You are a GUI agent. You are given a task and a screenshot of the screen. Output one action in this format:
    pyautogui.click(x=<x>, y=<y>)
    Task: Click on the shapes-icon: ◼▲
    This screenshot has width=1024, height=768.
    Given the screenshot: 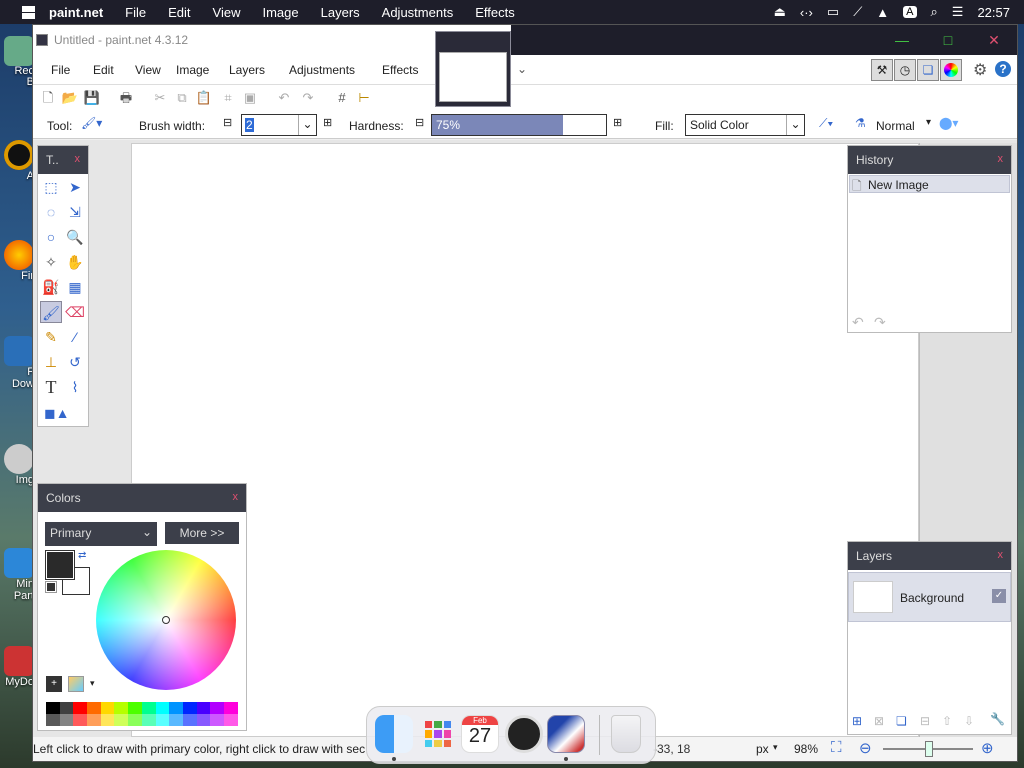 What is the action you would take?
    pyautogui.click(x=56, y=413)
    